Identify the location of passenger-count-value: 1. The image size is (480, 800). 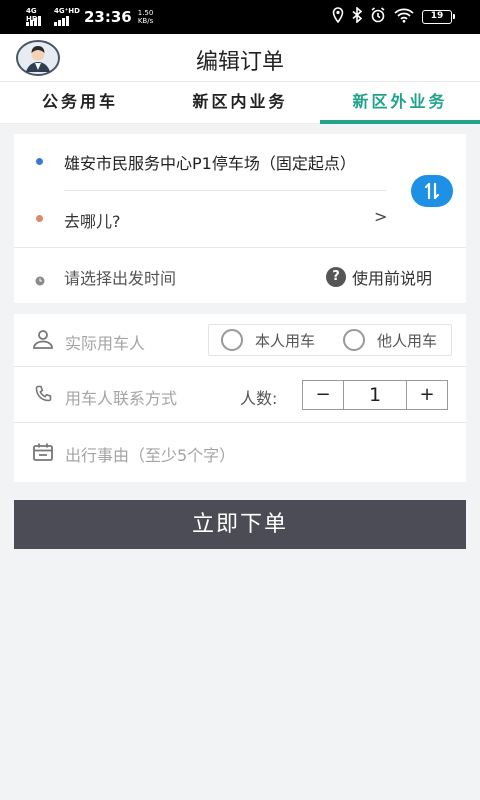
(375, 395).